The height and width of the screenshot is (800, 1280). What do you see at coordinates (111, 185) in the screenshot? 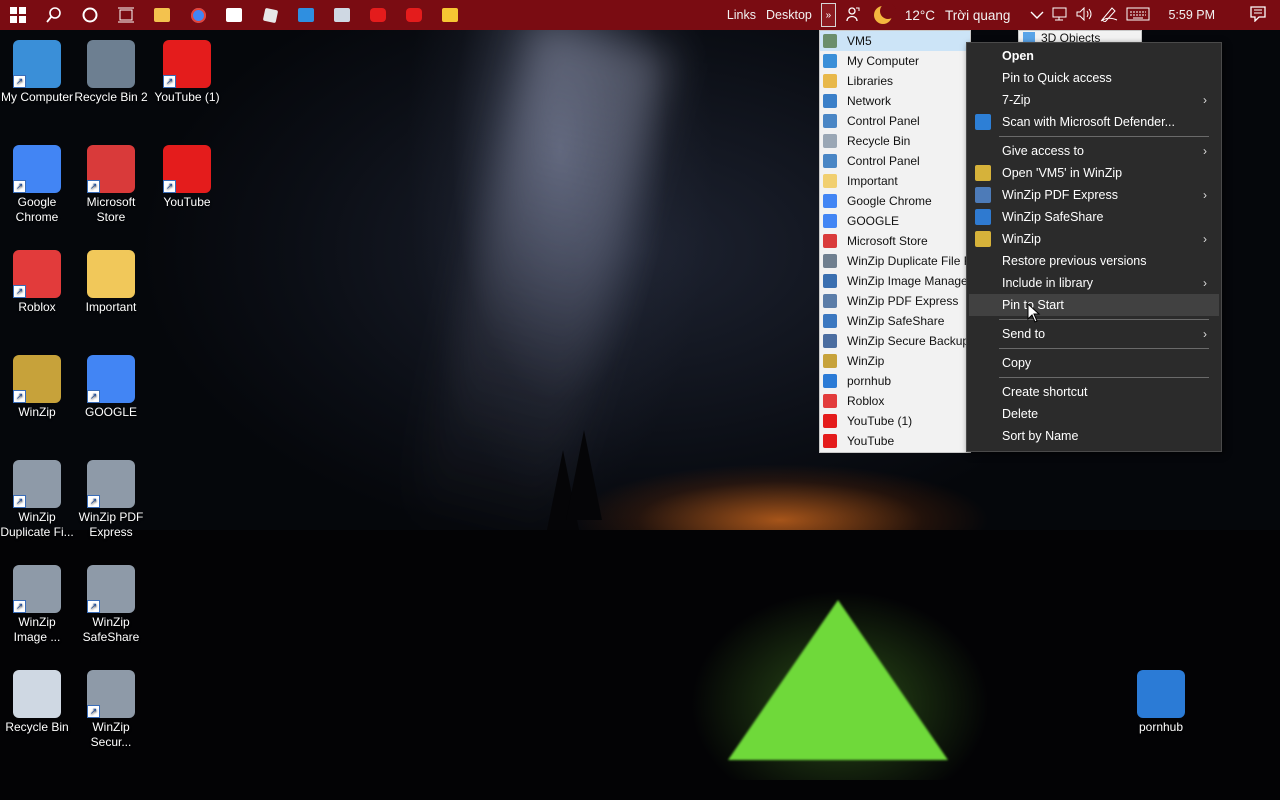
I see `desktop-icon-microsoft-store: ↗ Microsoft Store` at bounding box center [111, 185].